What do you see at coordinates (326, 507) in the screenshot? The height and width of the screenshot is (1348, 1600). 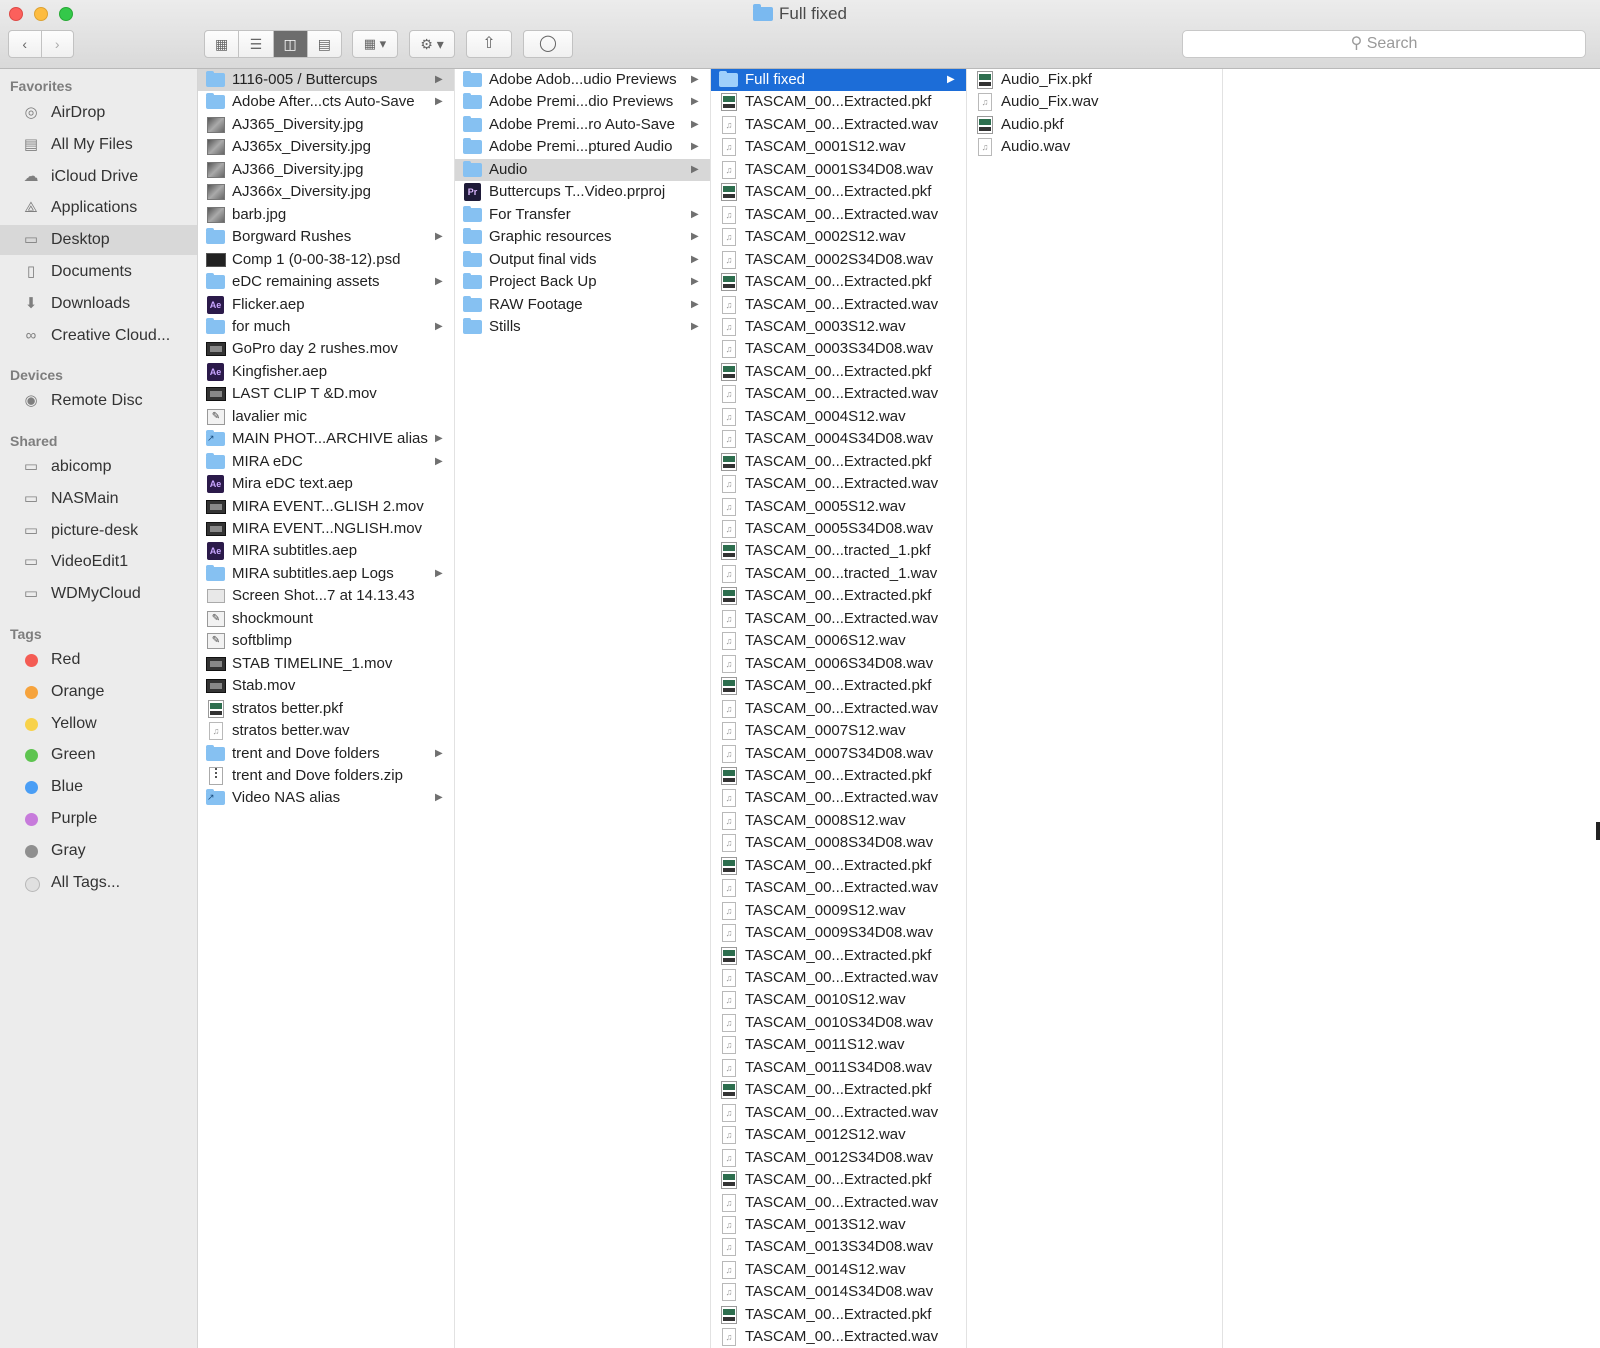 I see `file-row: MIRA EVENT...GLISH 2.mov` at bounding box center [326, 507].